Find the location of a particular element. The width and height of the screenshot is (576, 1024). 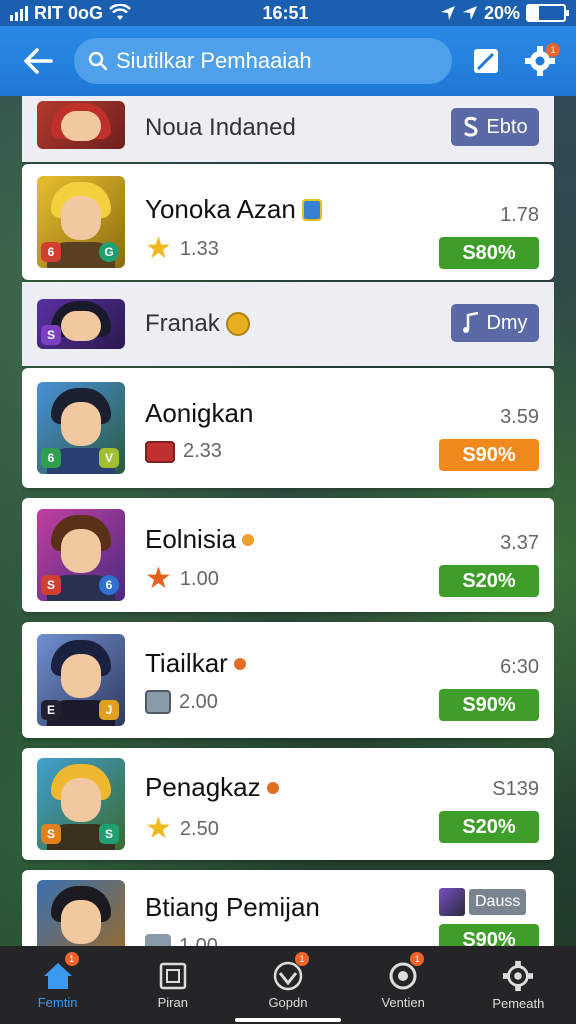

nav-item-pemeath: Pemeath is located at coordinates (518, 985).